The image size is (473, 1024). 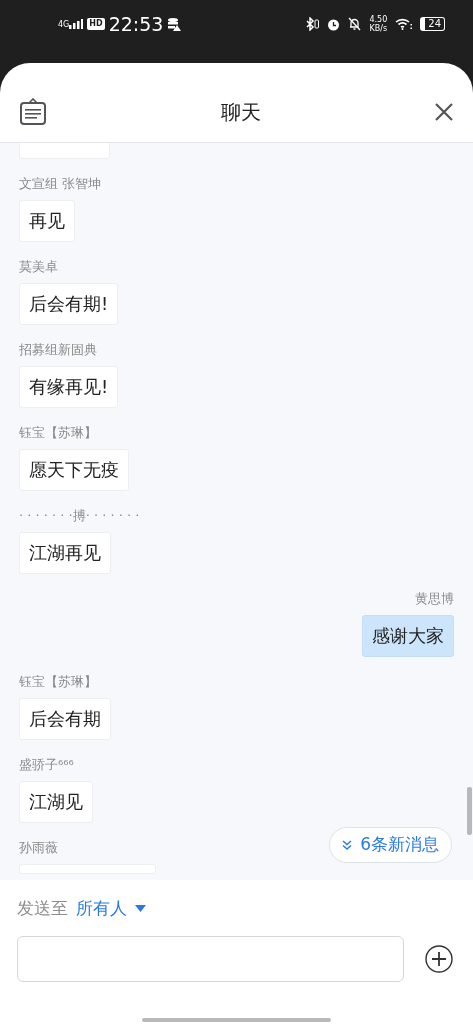 I want to click on clock-time: 22:53, so click(x=136, y=24).